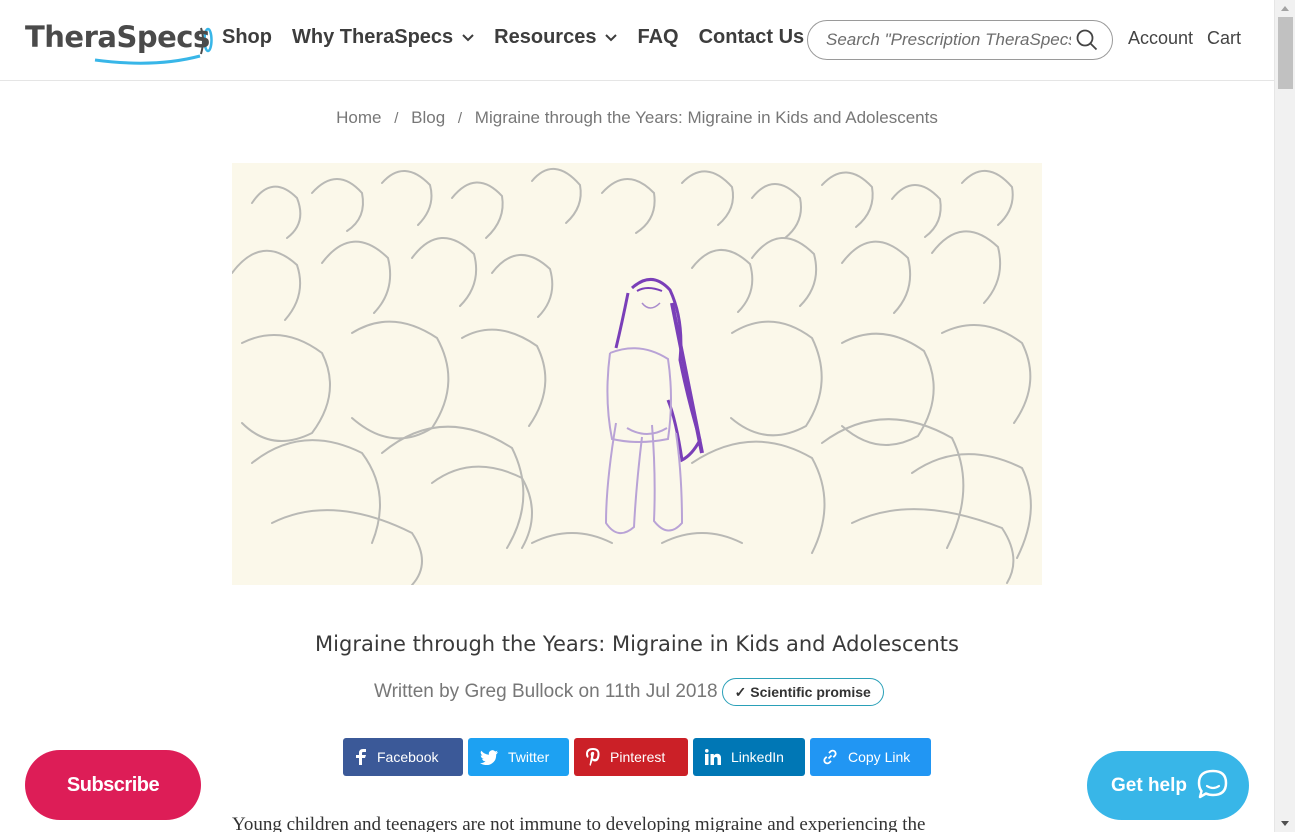 Image resolution: width=1295 pixels, height=832 pixels. What do you see at coordinates (546, 691) in the screenshot?
I see `byline-text: Written by Greg Bullock on 11th Jul 2018` at bounding box center [546, 691].